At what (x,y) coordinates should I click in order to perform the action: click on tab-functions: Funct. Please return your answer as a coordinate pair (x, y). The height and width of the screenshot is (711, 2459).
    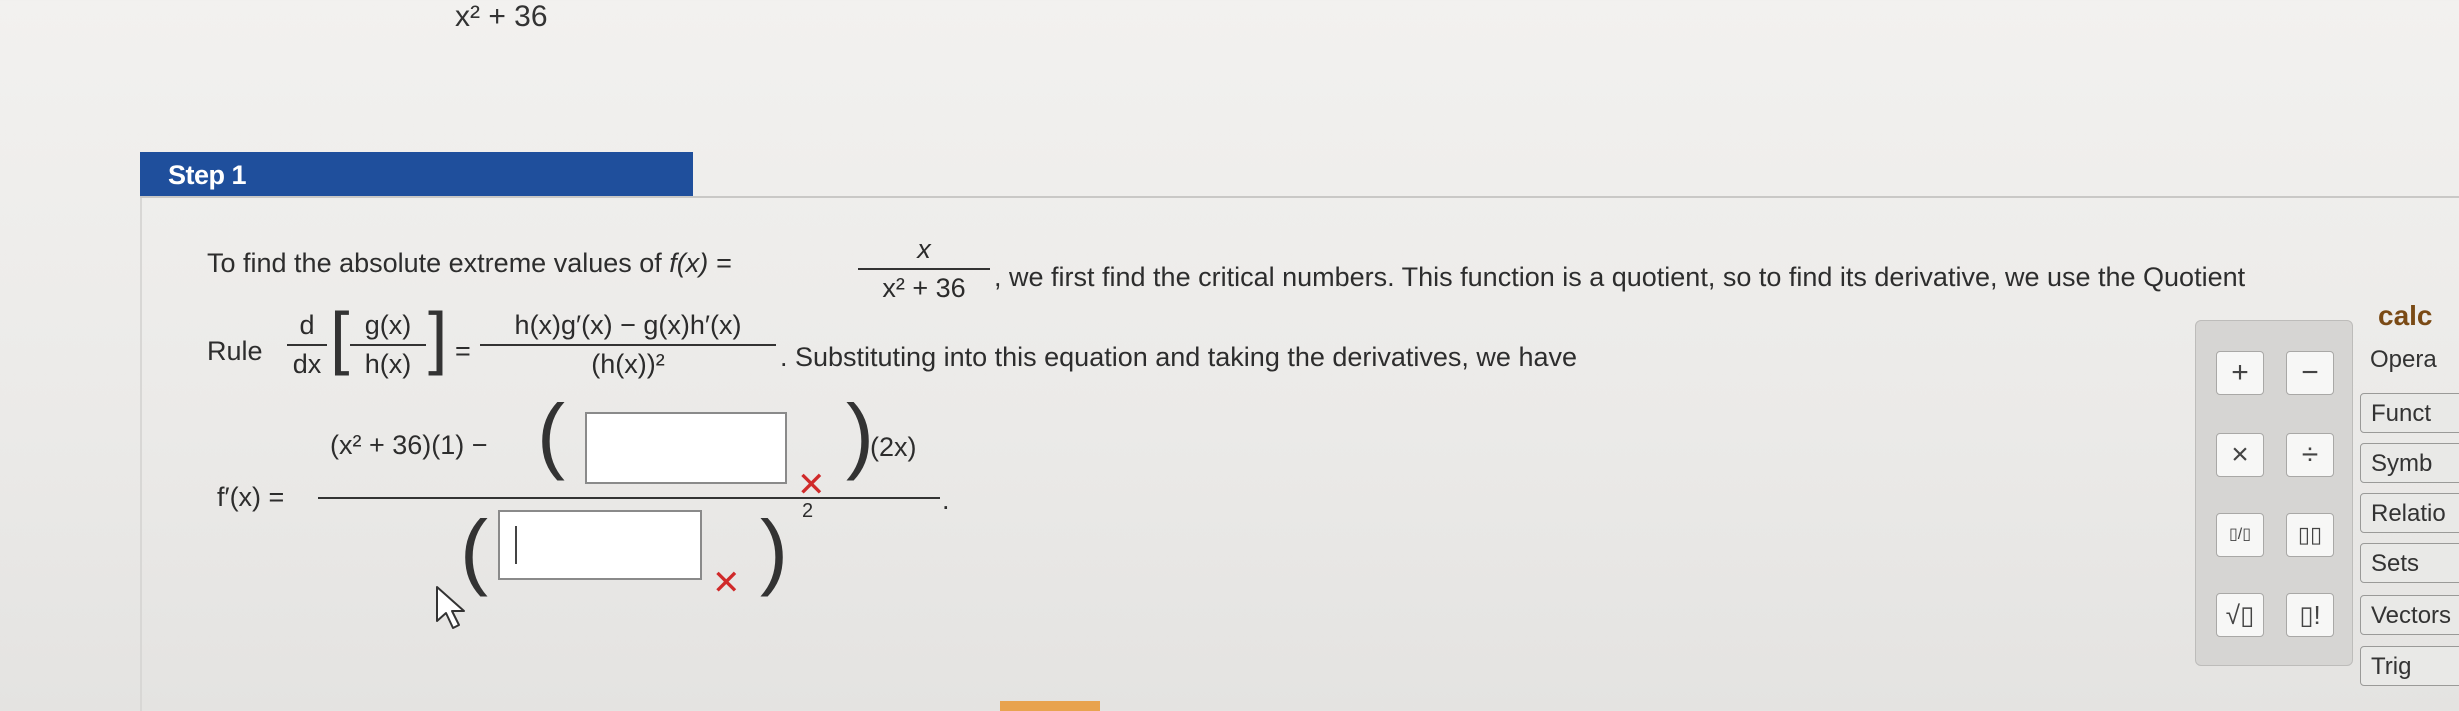
    Looking at the image, I should click on (2409, 413).